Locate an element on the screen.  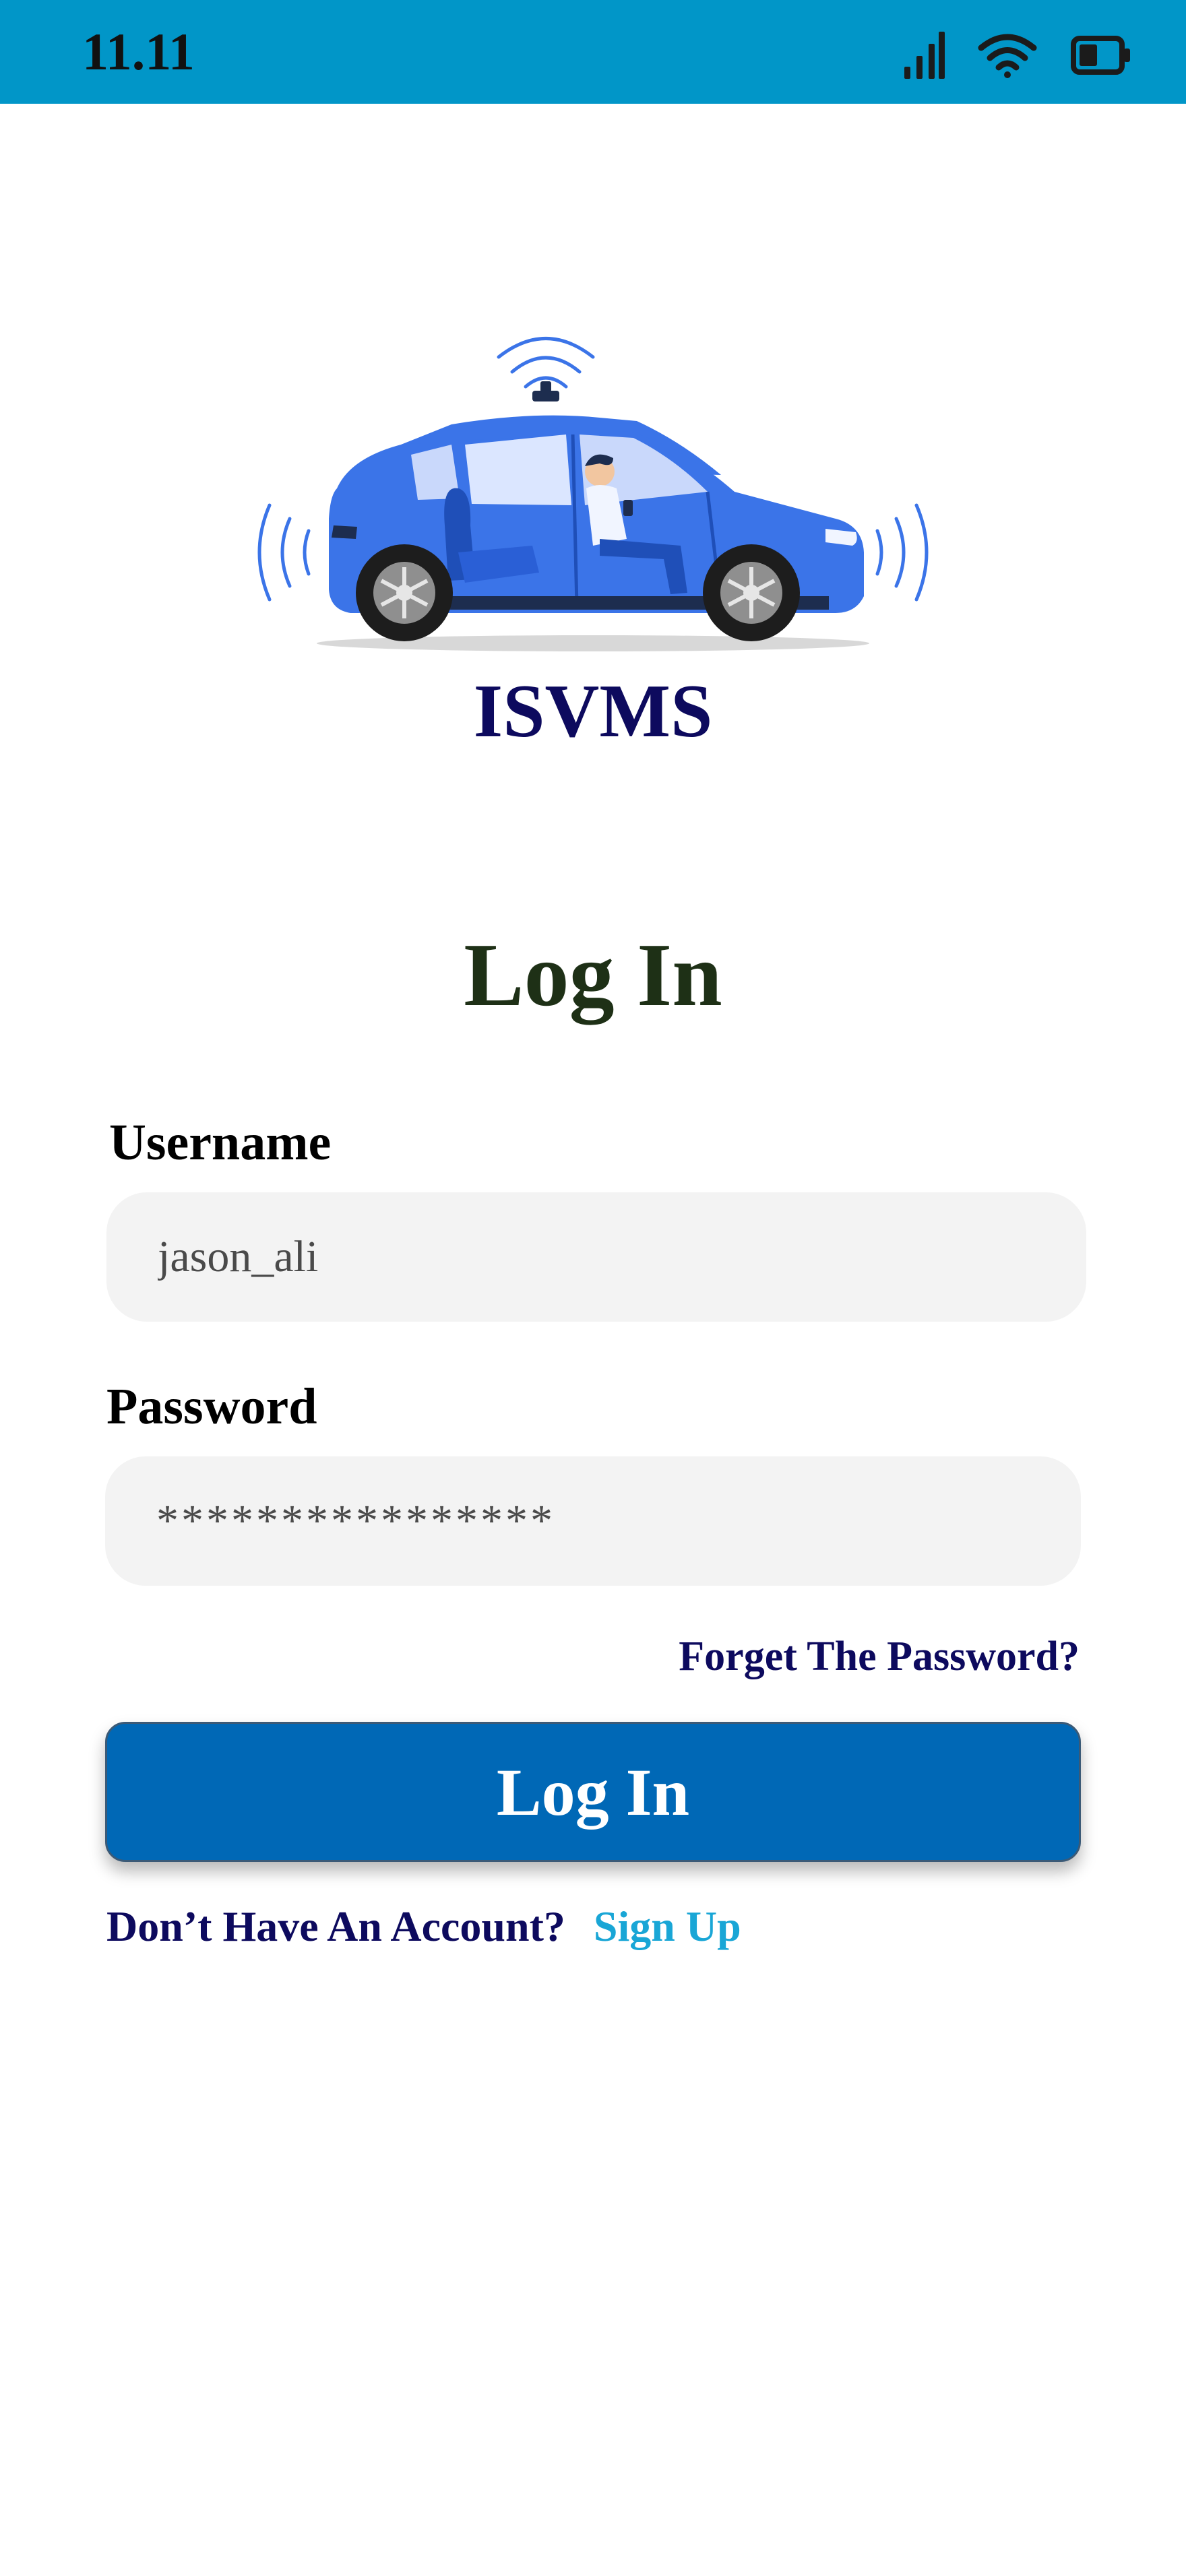
password-label: Password is located at coordinates (211, 1406).